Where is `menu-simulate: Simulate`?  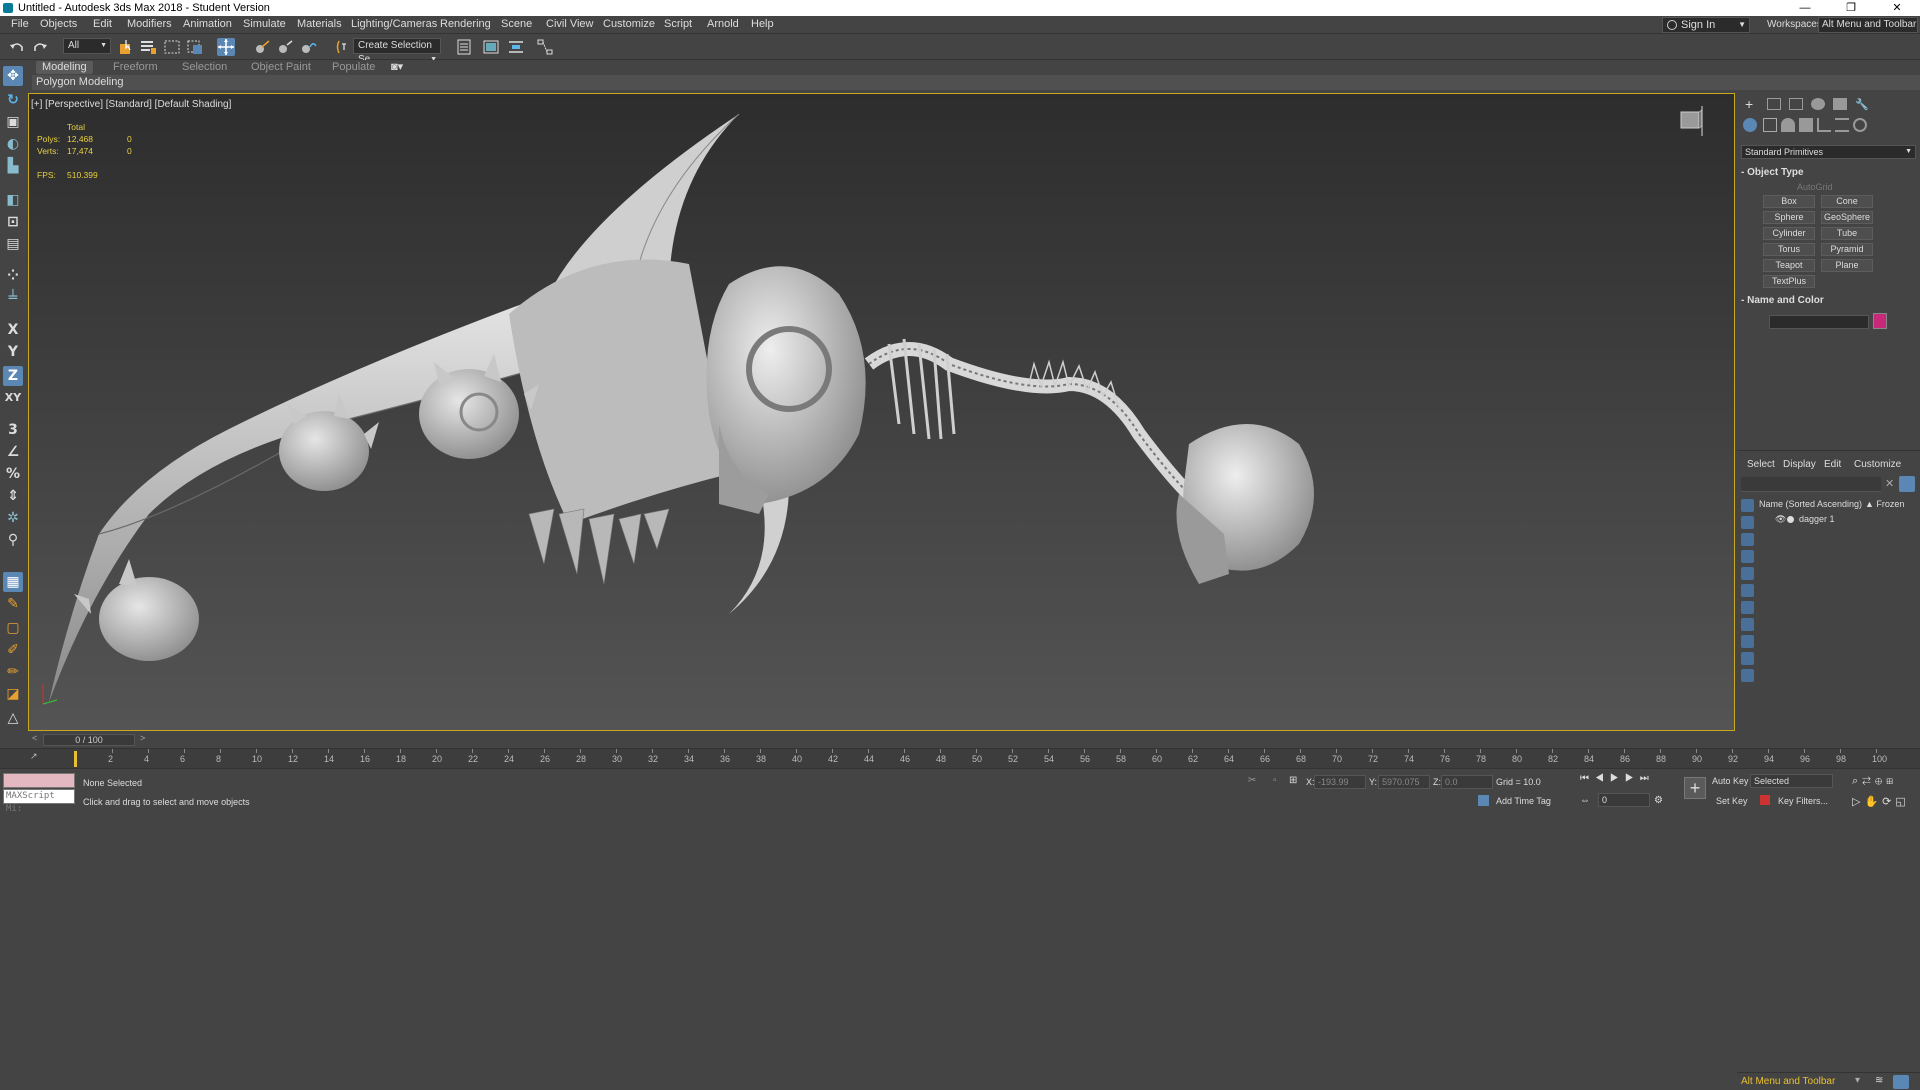 menu-simulate: Simulate is located at coordinates (264, 24).